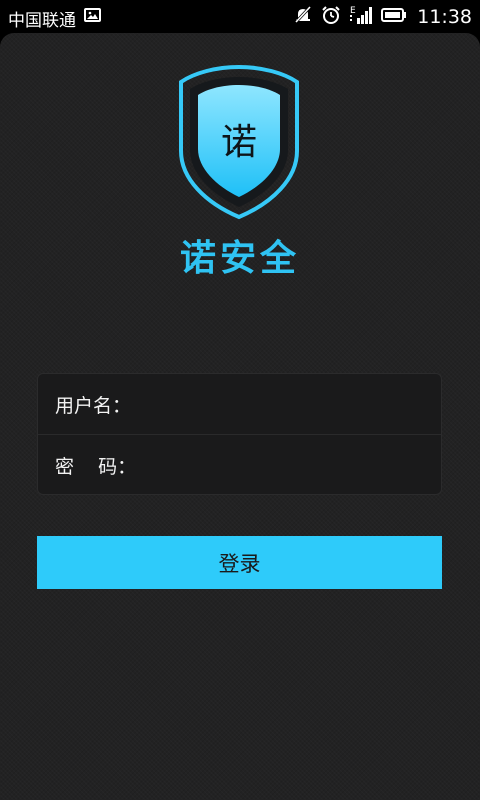 This screenshot has width=480, height=800. Describe the element at coordinates (281, 404) in the screenshot. I see `username-input` at that location.